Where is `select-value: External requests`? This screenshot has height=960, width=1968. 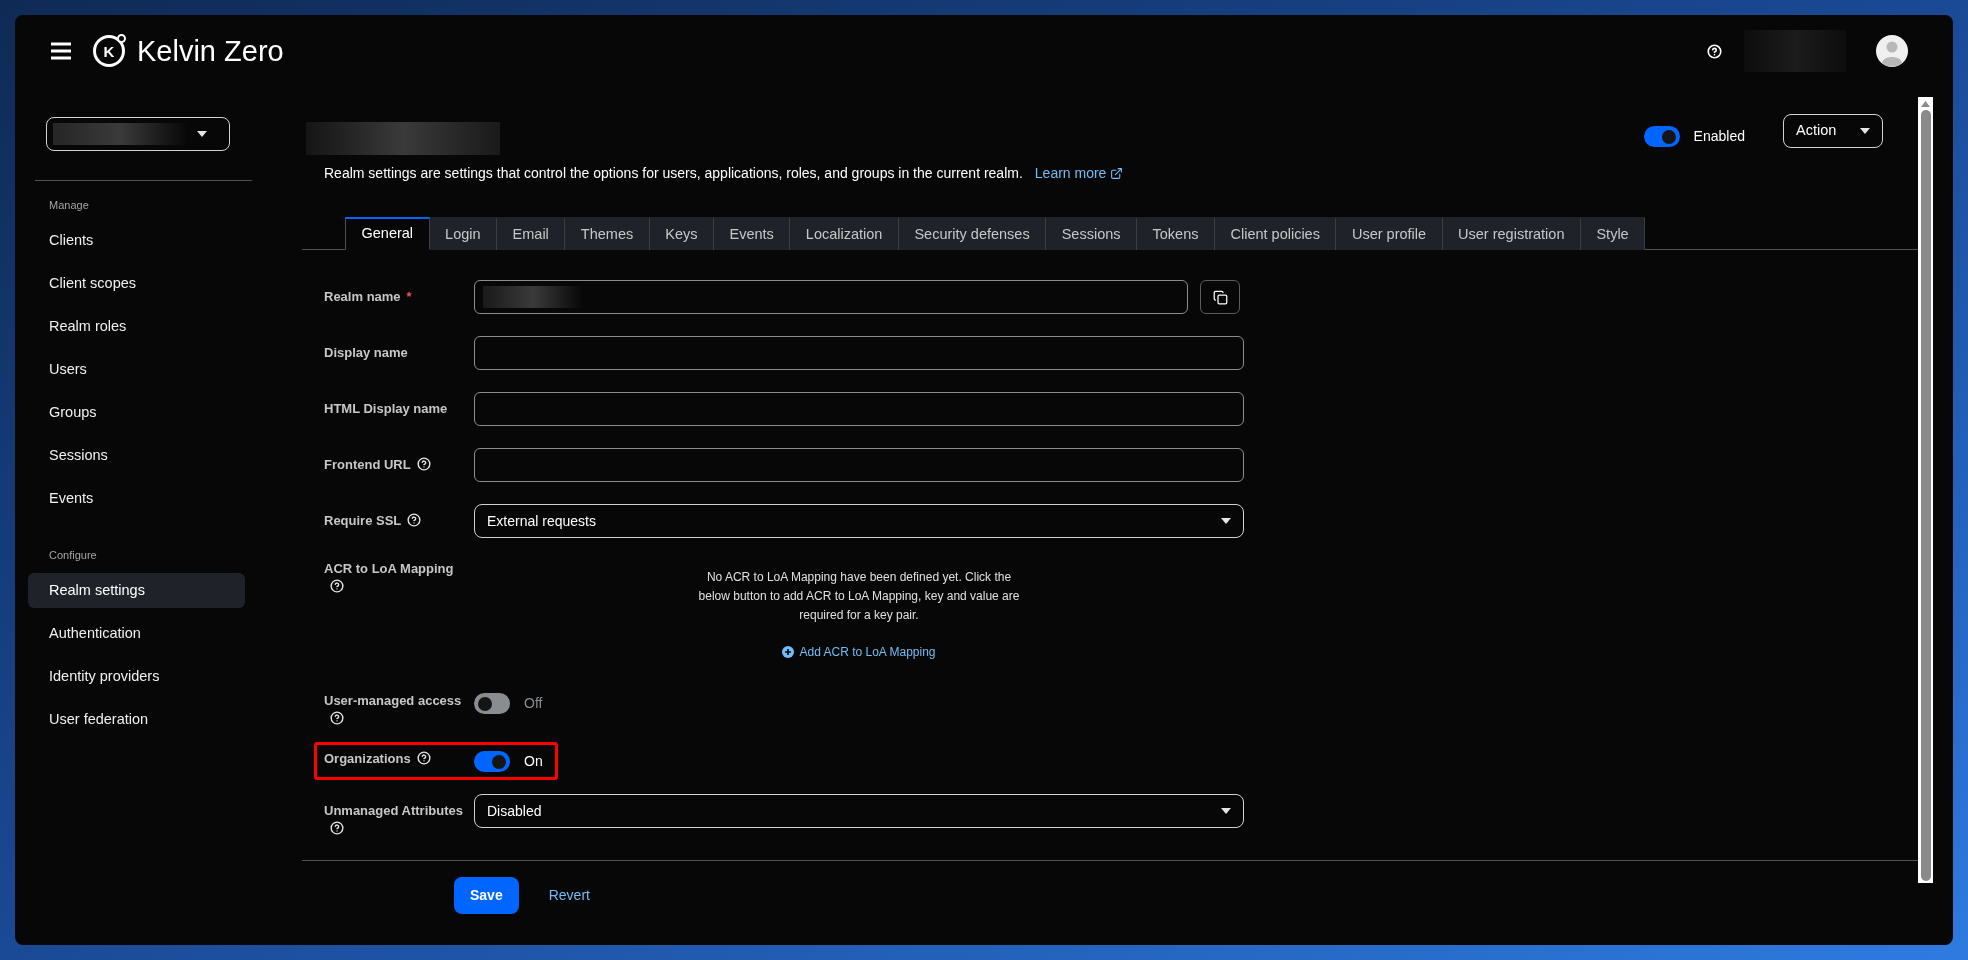 select-value: External requests is located at coordinates (541, 521).